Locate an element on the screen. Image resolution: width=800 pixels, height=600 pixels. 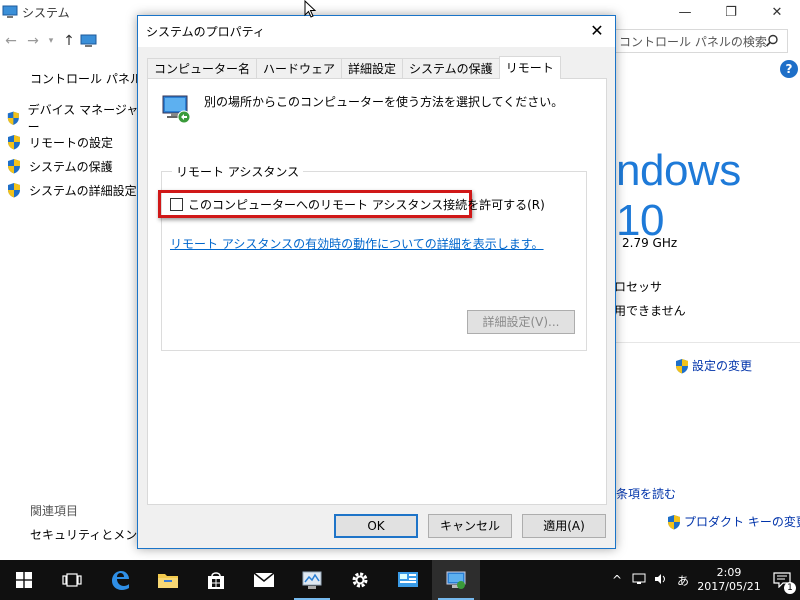
gear-icon is located at coordinates (360, 580).